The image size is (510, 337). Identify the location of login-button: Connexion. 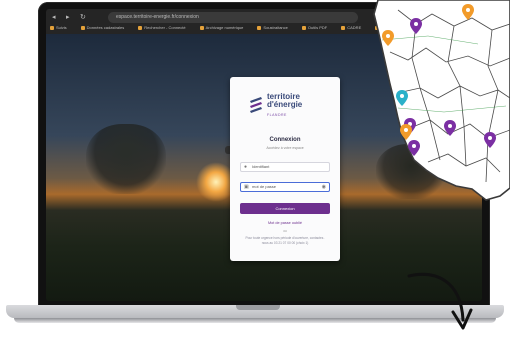
(285, 208).